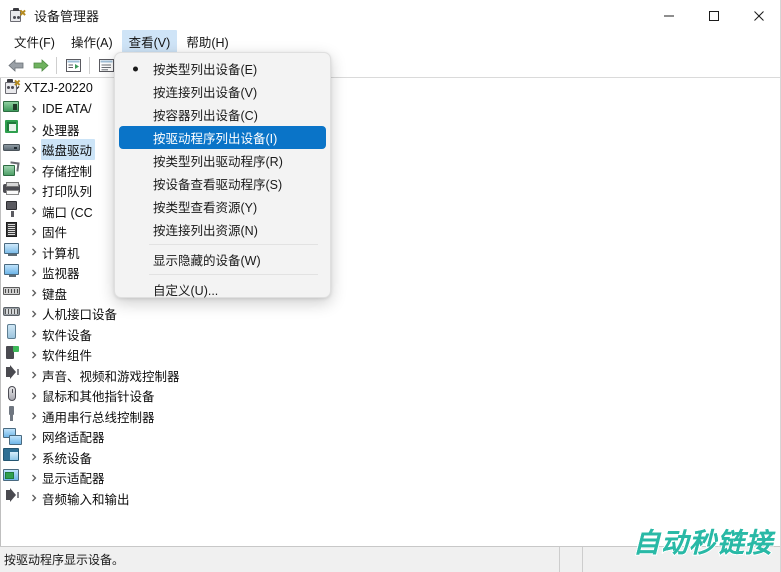  What do you see at coordinates (11, 331) in the screenshot?
I see `software-device-icon` at bounding box center [11, 331].